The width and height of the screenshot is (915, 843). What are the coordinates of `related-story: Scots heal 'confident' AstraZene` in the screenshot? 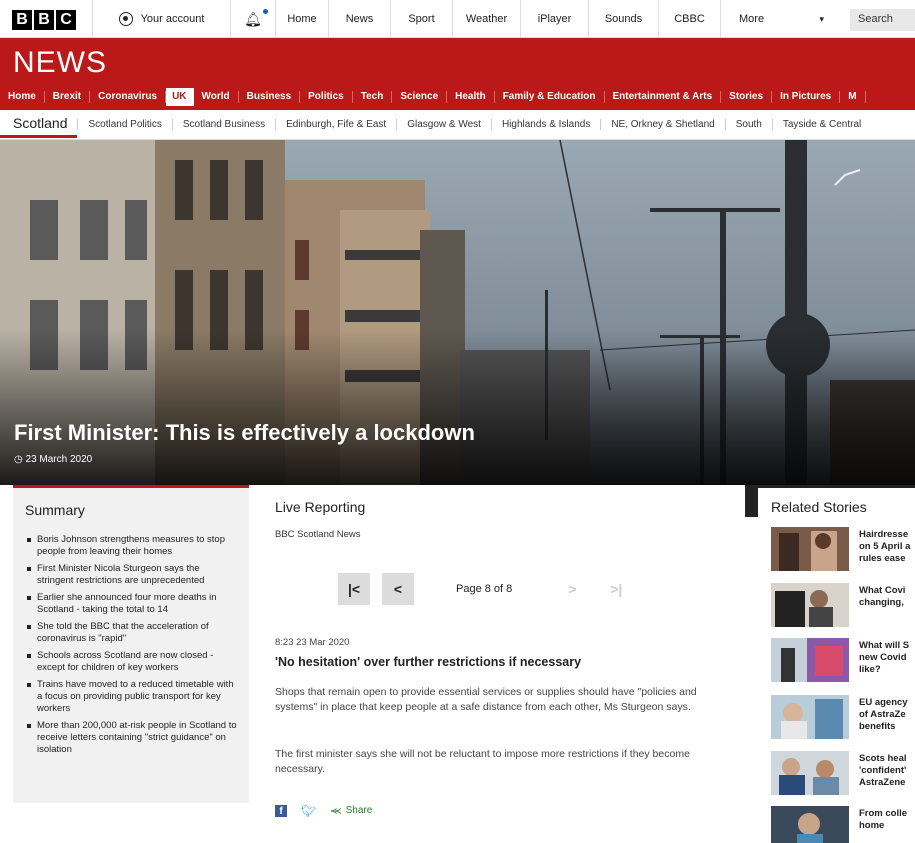 It's located at (843, 774).